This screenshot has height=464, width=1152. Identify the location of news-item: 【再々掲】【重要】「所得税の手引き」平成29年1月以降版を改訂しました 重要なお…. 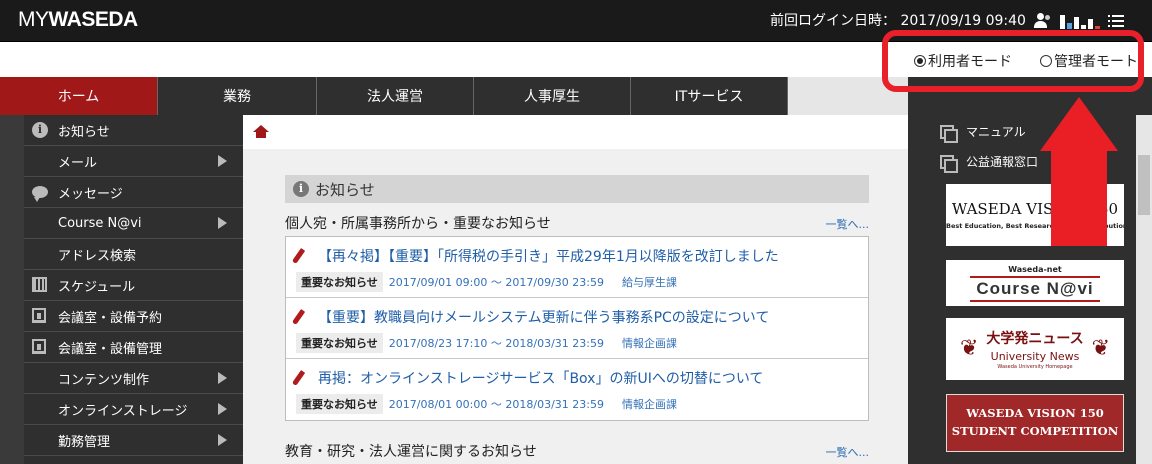
(577, 267).